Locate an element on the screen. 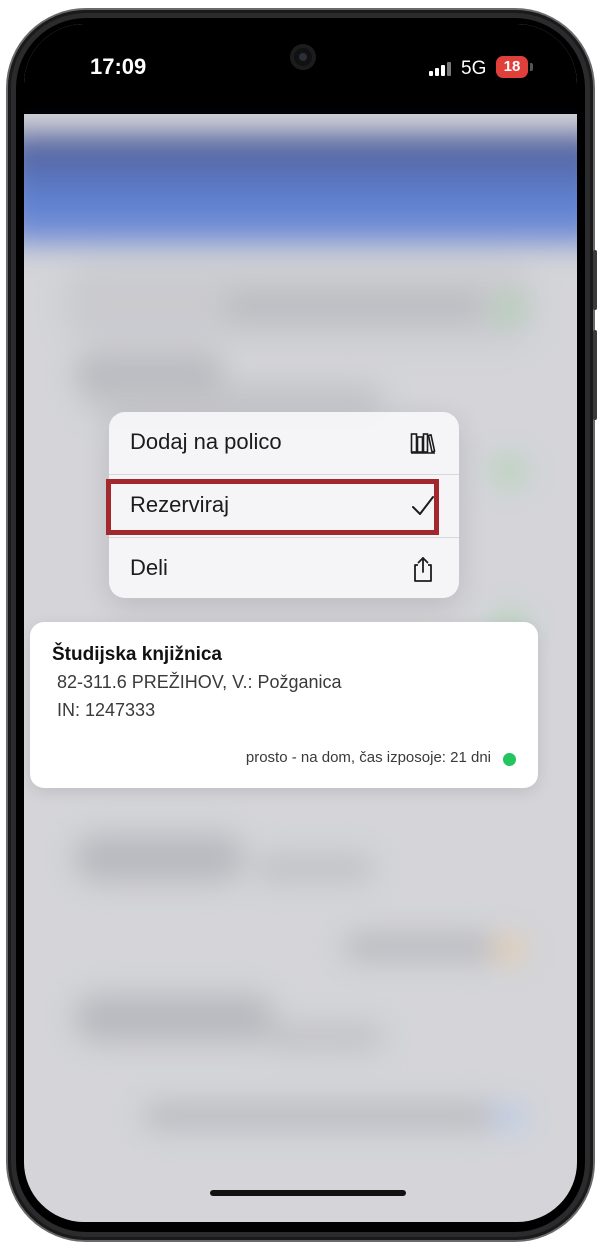 The width and height of the screenshot is (601, 1248). home-indicator is located at coordinates (308, 1193).